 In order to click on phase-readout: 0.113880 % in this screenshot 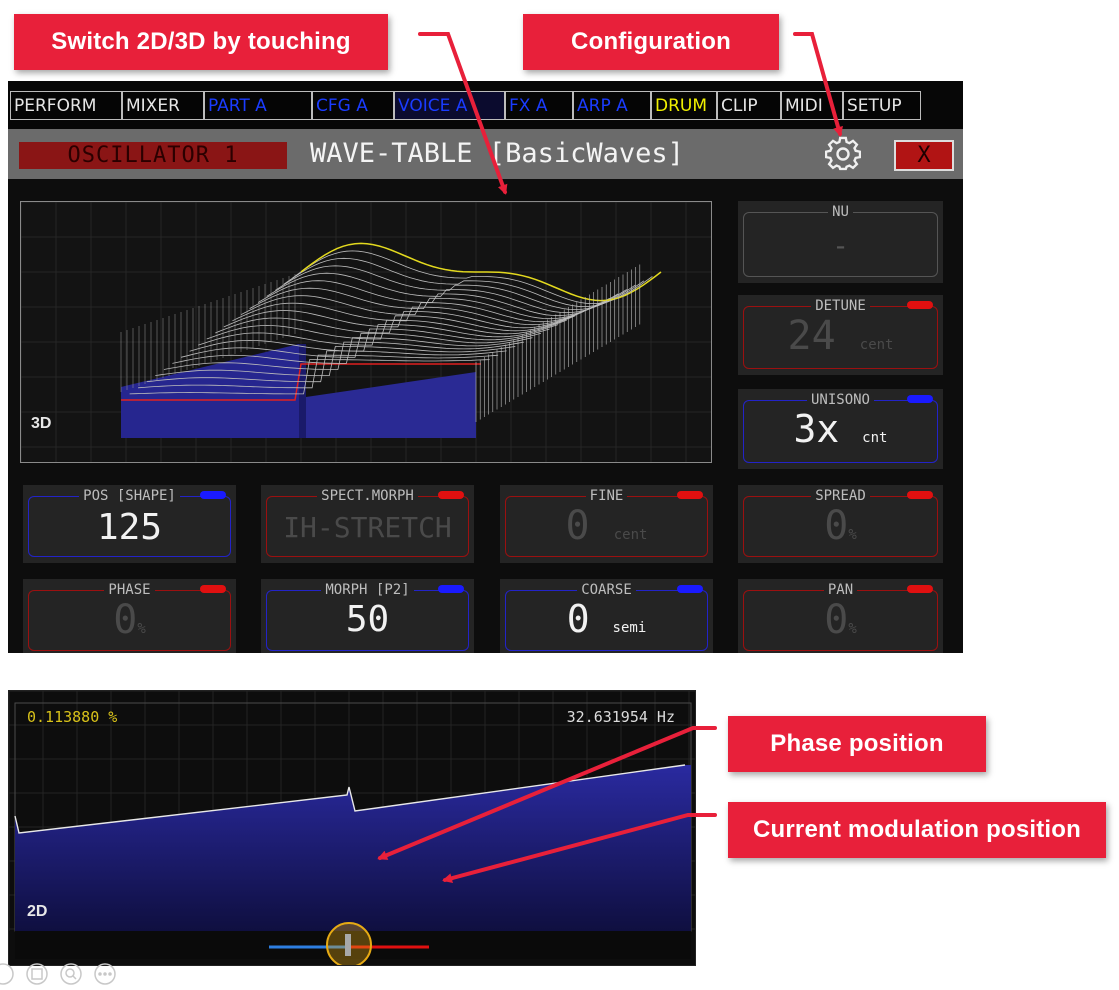, I will do `click(72, 717)`.